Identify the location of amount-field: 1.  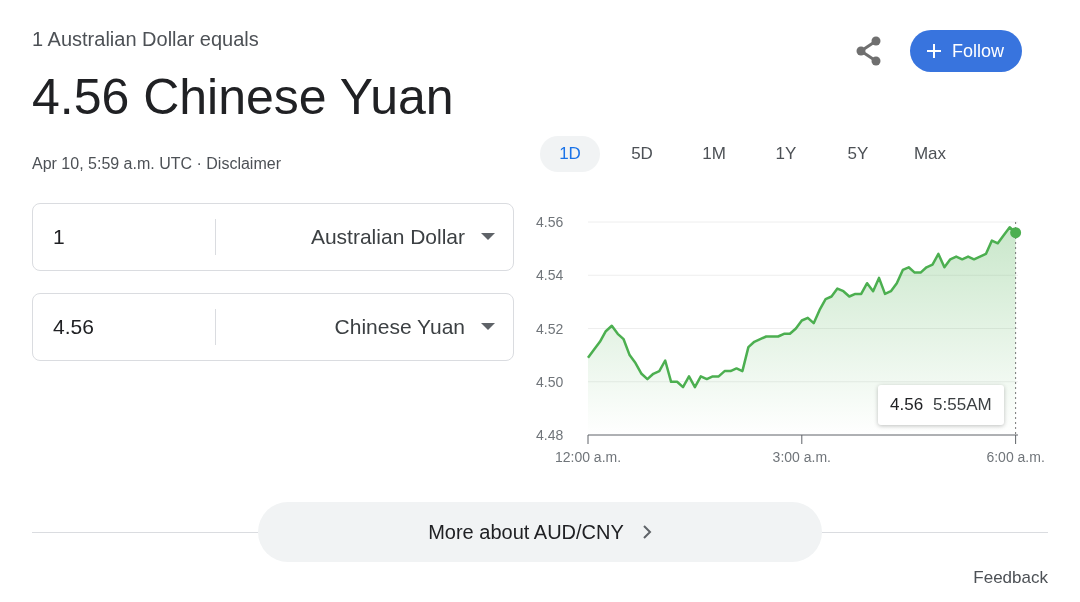
(123, 237).